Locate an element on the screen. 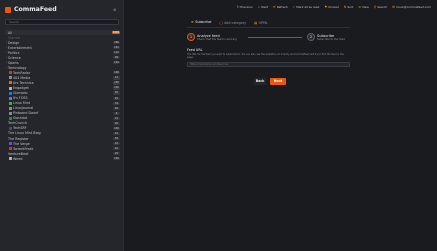 The image size is (437, 251). sidebar-item: All 9999 is located at coordinates (62, 33).